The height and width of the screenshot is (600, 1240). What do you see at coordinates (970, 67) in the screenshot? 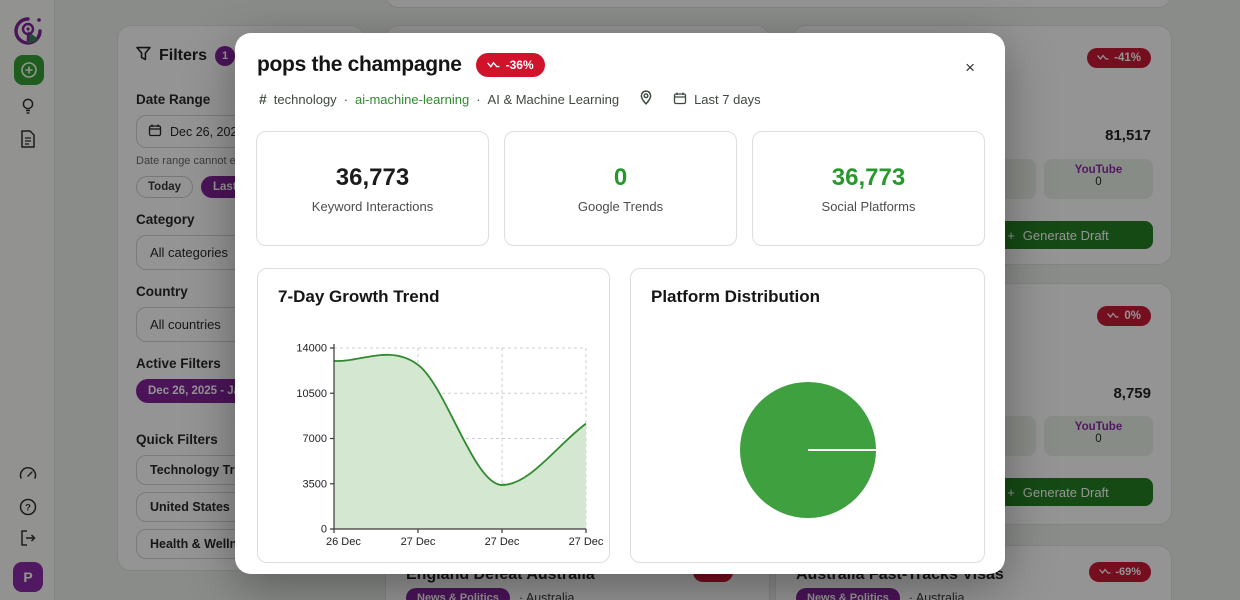
I see `close-icon: ×` at bounding box center [970, 67].